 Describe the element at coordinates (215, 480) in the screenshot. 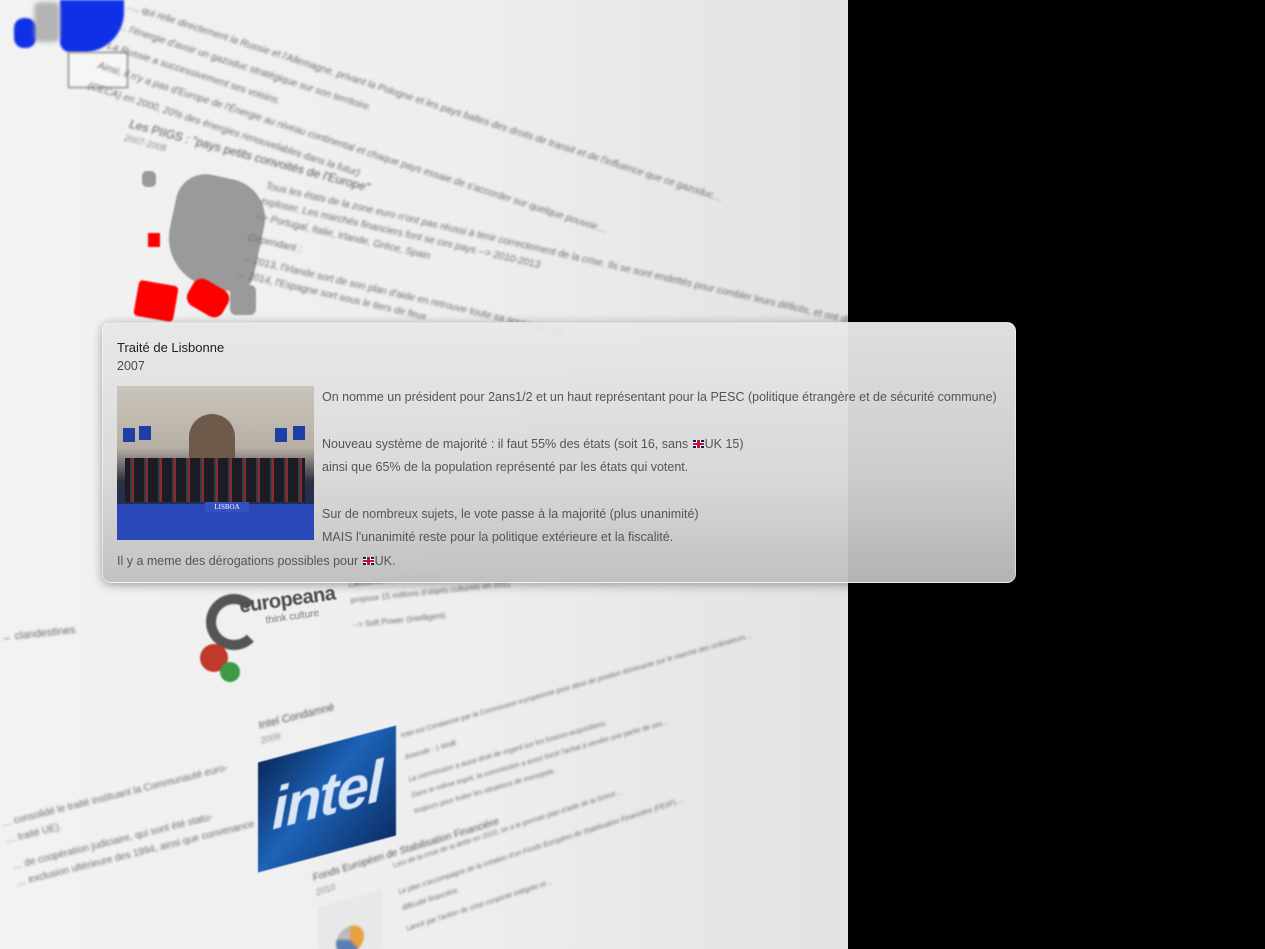

I see `photo-crowd` at that location.